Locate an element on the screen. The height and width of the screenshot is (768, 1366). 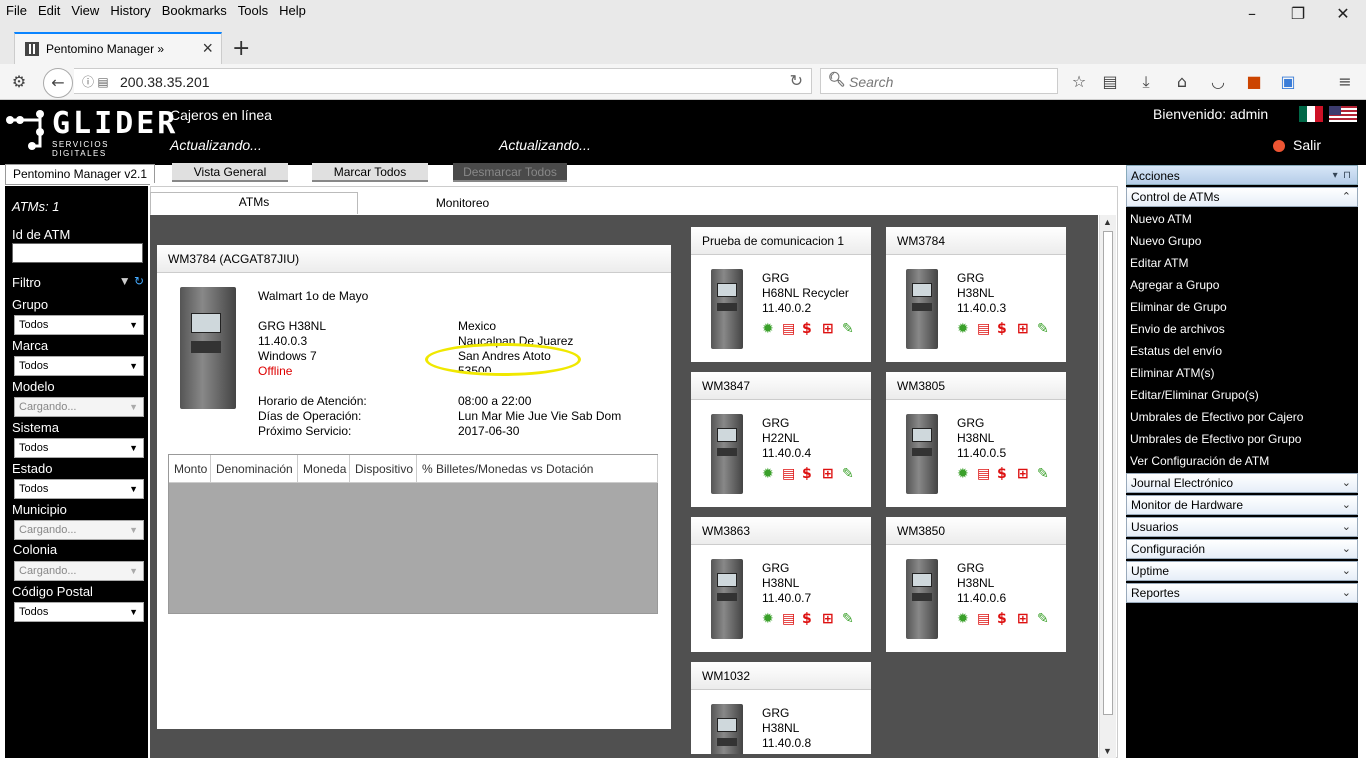
url-bar: ⓘ ▤ 200.38.35.201 ↻ is located at coordinates (443, 81).